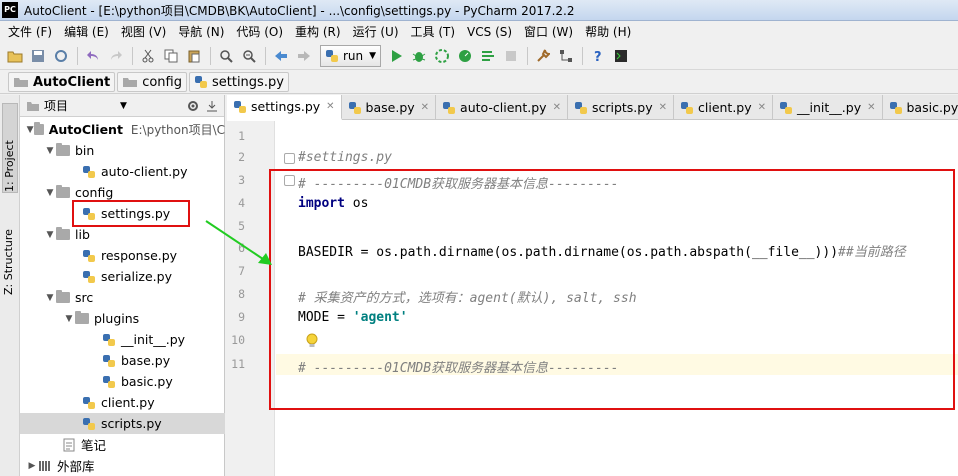 This screenshot has height=476, width=958. Describe the element at coordinates (122, 150) in the screenshot. I see `tree-item-bin: ▼ bin` at that location.